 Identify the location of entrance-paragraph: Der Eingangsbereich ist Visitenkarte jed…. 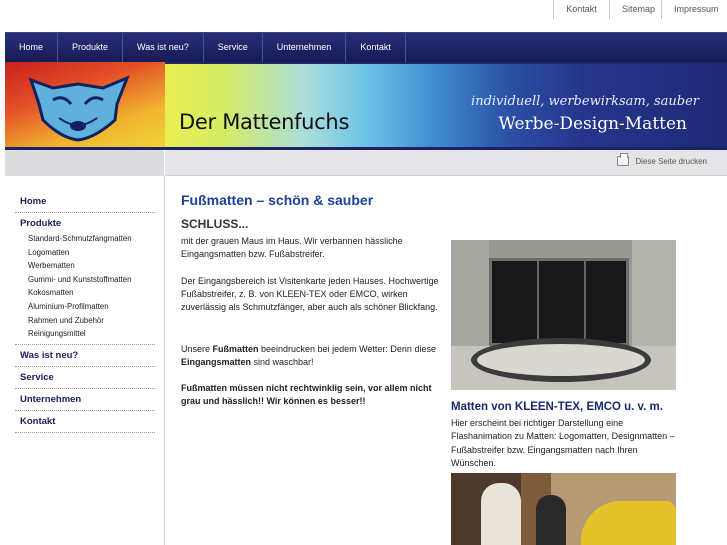
(310, 294).